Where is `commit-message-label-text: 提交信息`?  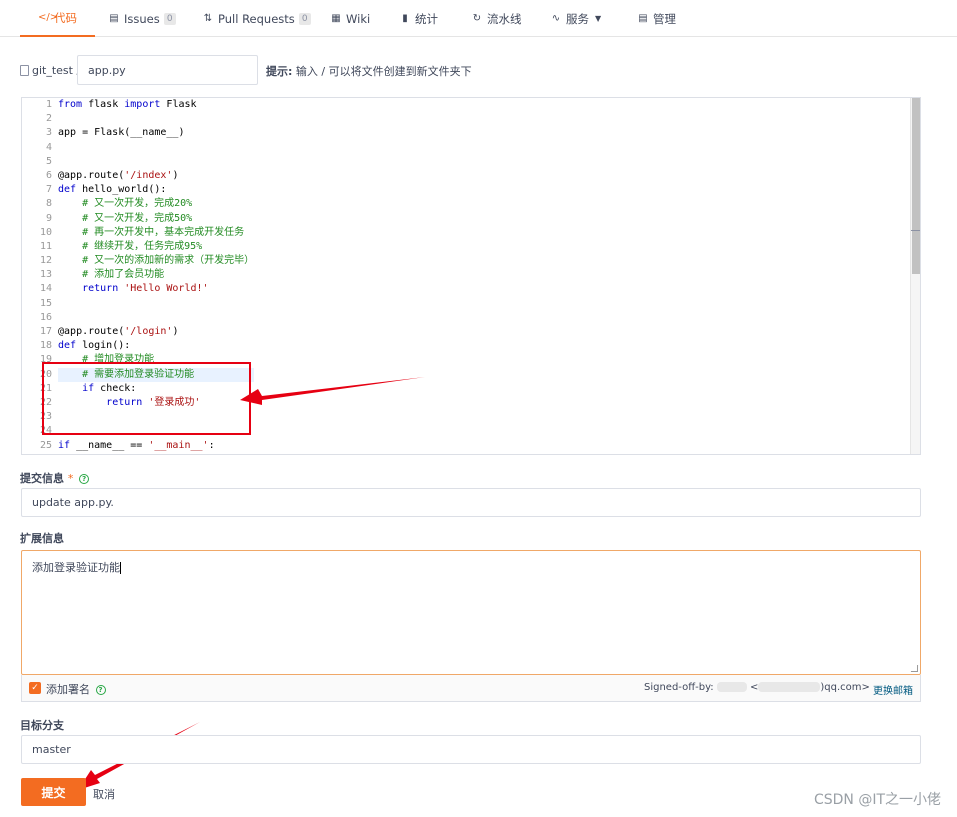 commit-message-label-text: 提交信息 is located at coordinates (42, 478).